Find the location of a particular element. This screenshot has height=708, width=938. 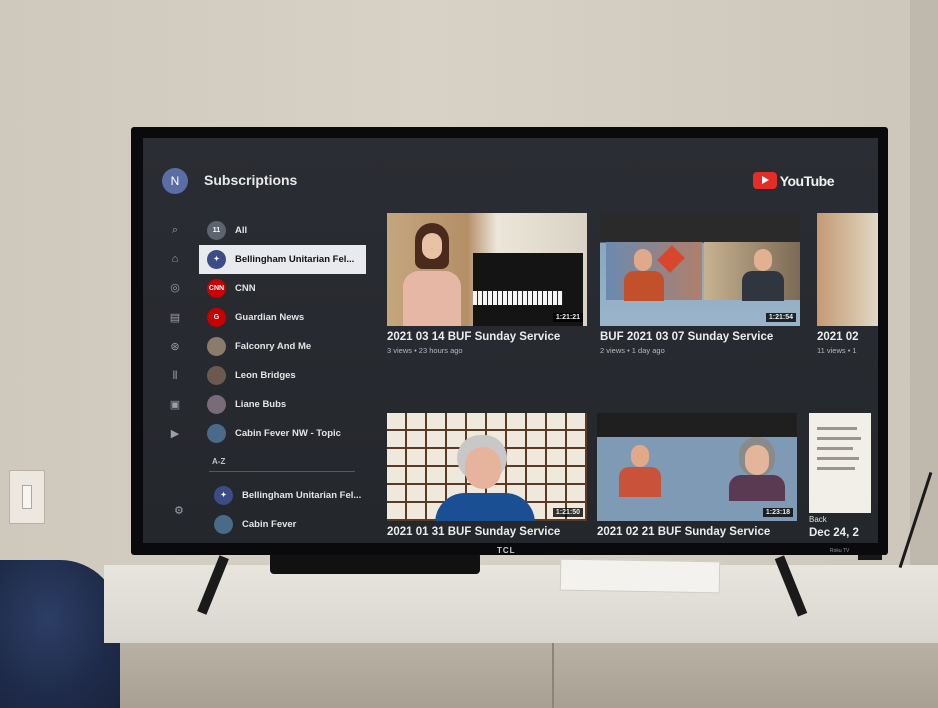

video-thumbnail: 1:21:50 is located at coordinates (487, 467).